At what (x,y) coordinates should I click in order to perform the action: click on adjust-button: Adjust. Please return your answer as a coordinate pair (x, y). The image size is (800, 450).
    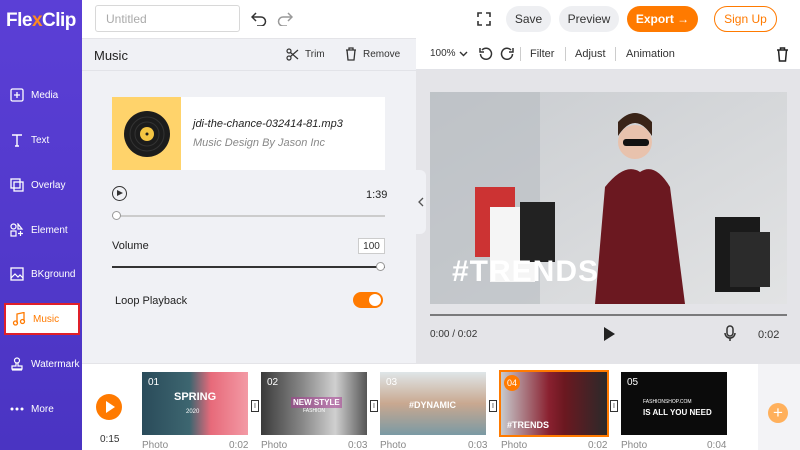
    Looking at the image, I should click on (590, 54).